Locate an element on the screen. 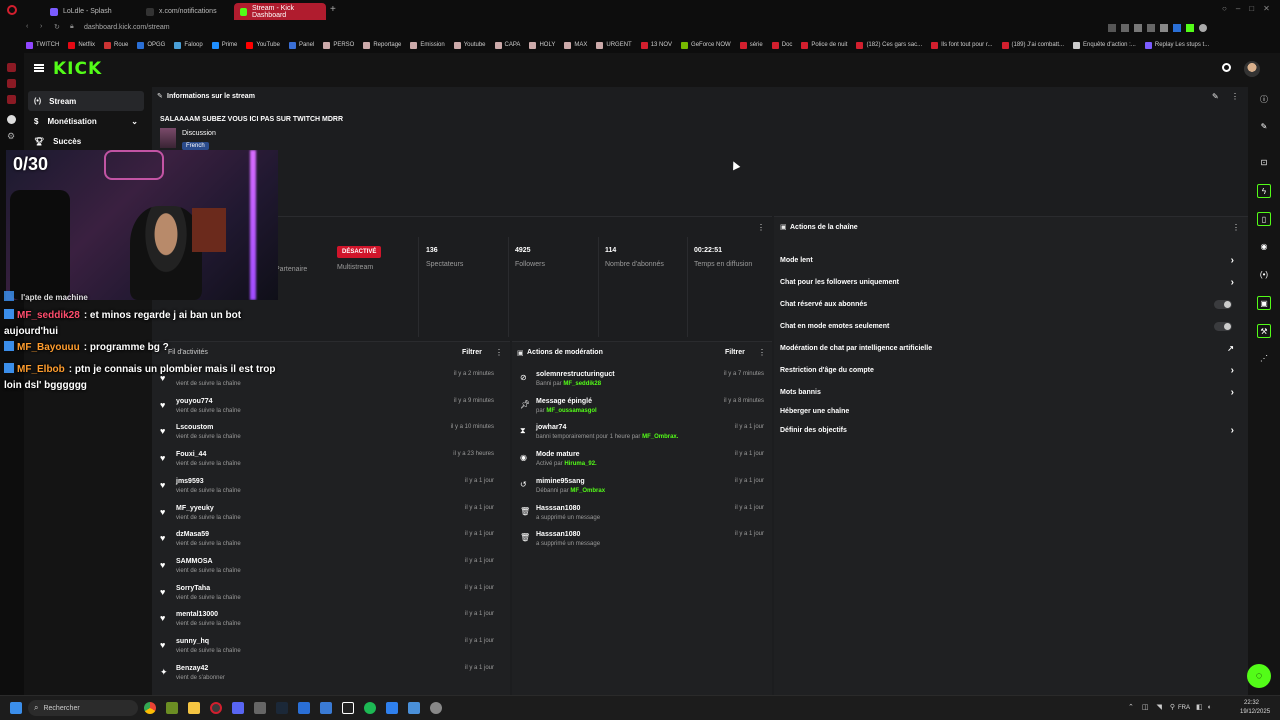 The image size is (1280, 720). bookmark-item: Youtube is located at coordinates (469, 45).